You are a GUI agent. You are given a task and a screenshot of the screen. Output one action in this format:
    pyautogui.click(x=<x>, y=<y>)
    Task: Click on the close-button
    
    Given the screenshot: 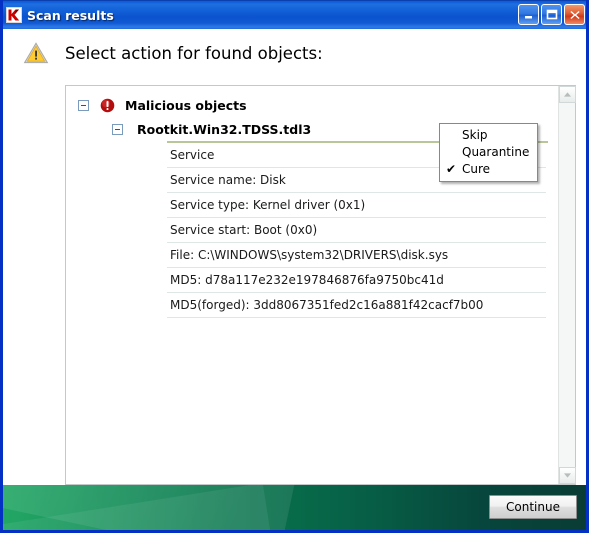 What is the action you would take?
    pyautogui.click(x=574, y=14)
    